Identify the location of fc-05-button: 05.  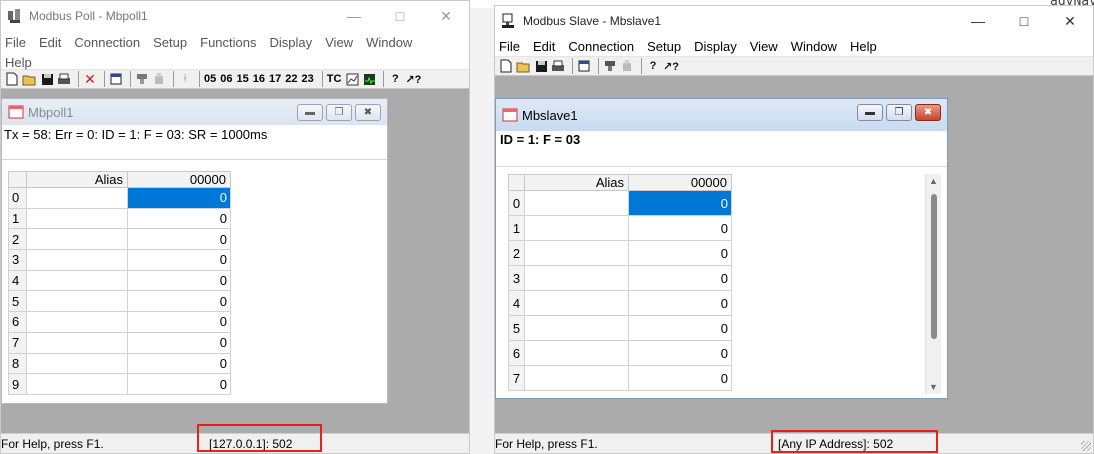
(210, 79).